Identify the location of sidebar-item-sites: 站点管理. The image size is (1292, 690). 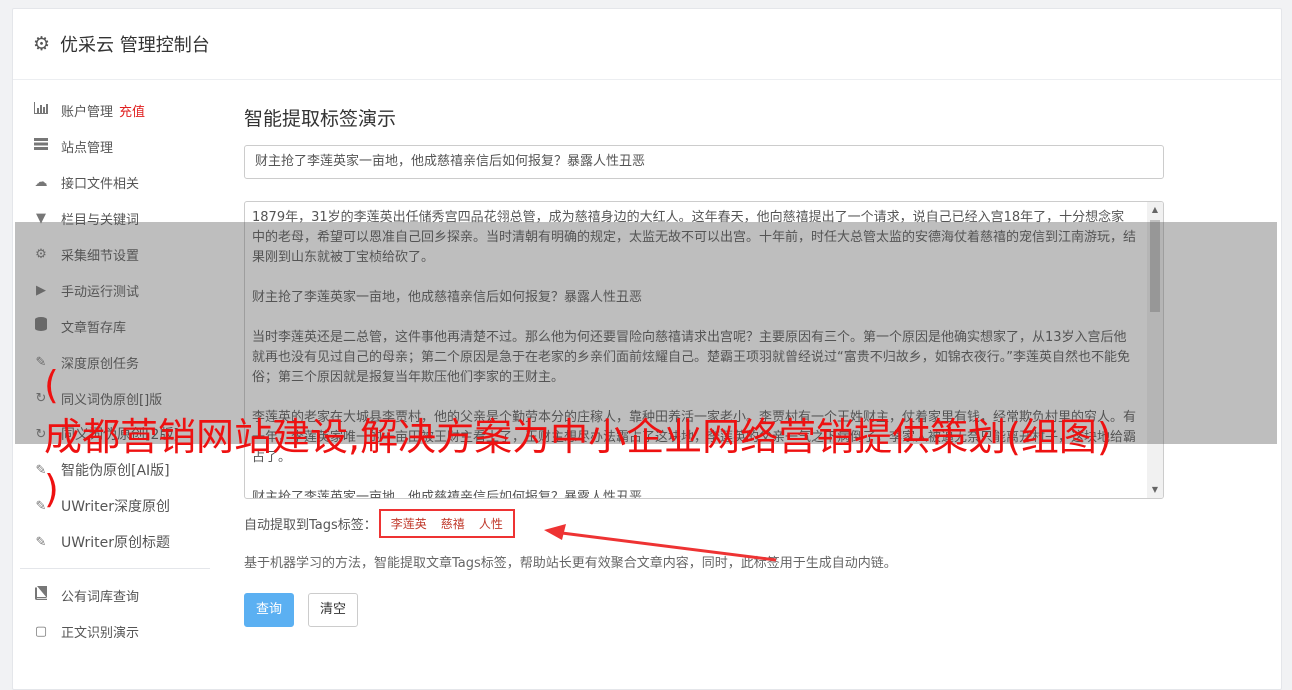
(115, 146).